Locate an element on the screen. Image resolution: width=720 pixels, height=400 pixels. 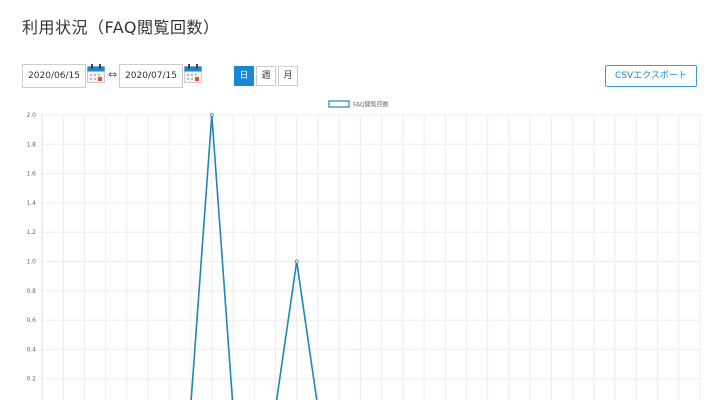
y-tick-label: 1.0 is located at coordinates (31, 262).